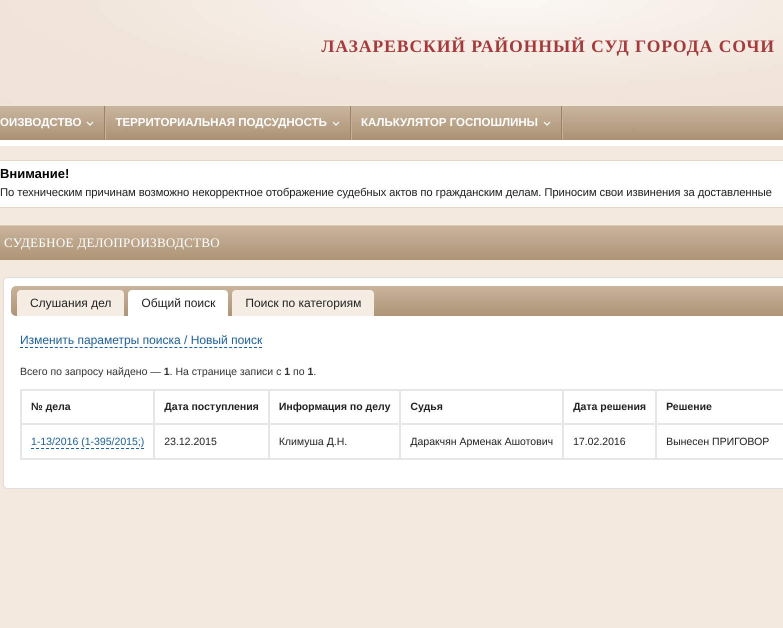 The height and width of the screenshot is (628, 783). I want to click on table-cell: Даракчян Арменак Ашотович, so click(482, 441).